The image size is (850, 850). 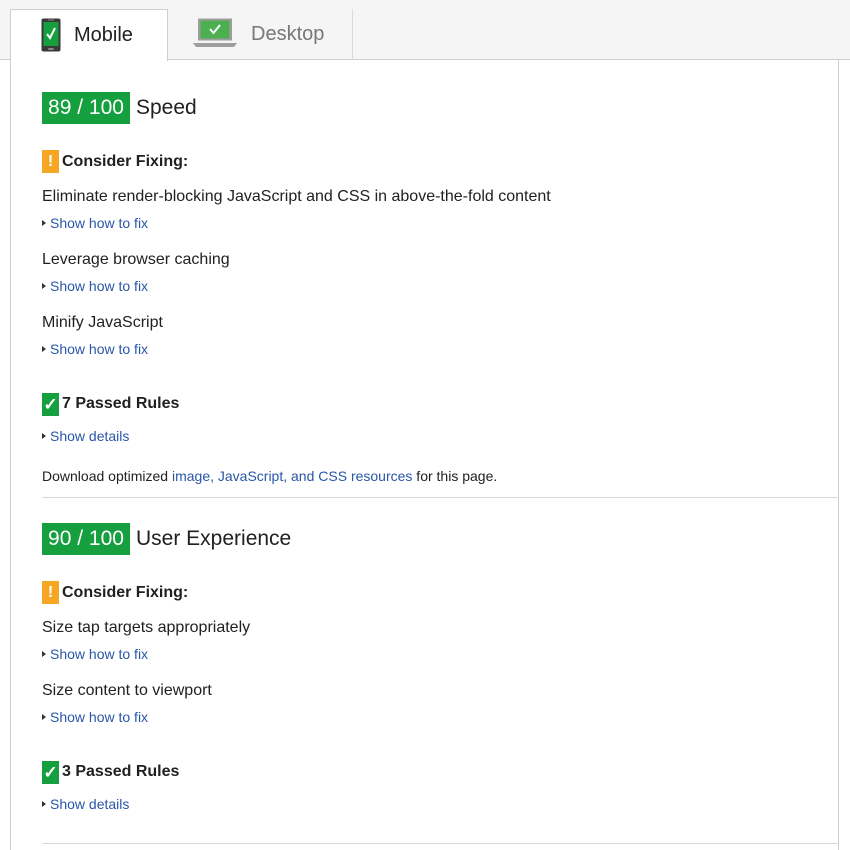 What do you see at coordinates (127, 690) in the screenshot?
I see `rule-title: Size content to viewport` at bounding box center [127, 690].